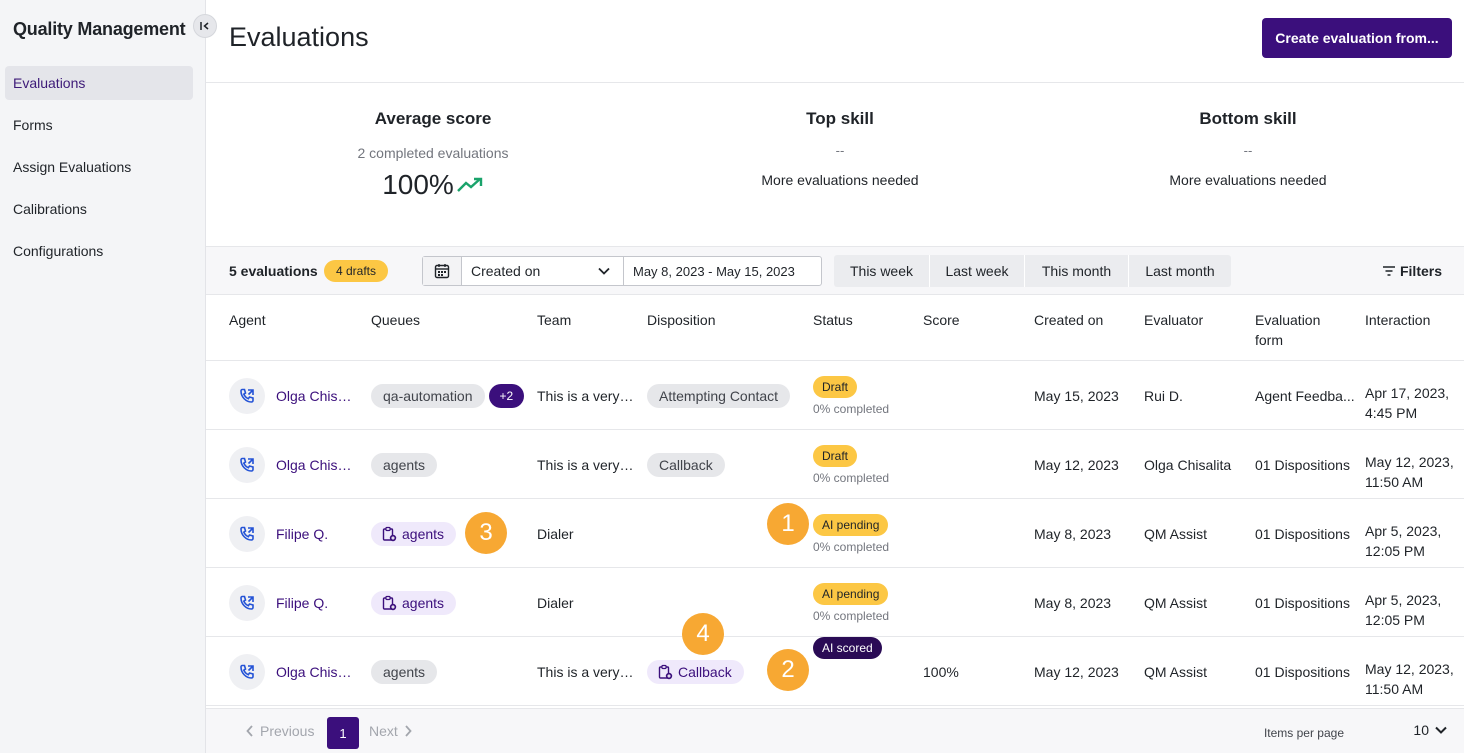 This screenshot has width=1464, height=753. I want to click on disposition-chip: Attempting Contact, so click(719, 395).